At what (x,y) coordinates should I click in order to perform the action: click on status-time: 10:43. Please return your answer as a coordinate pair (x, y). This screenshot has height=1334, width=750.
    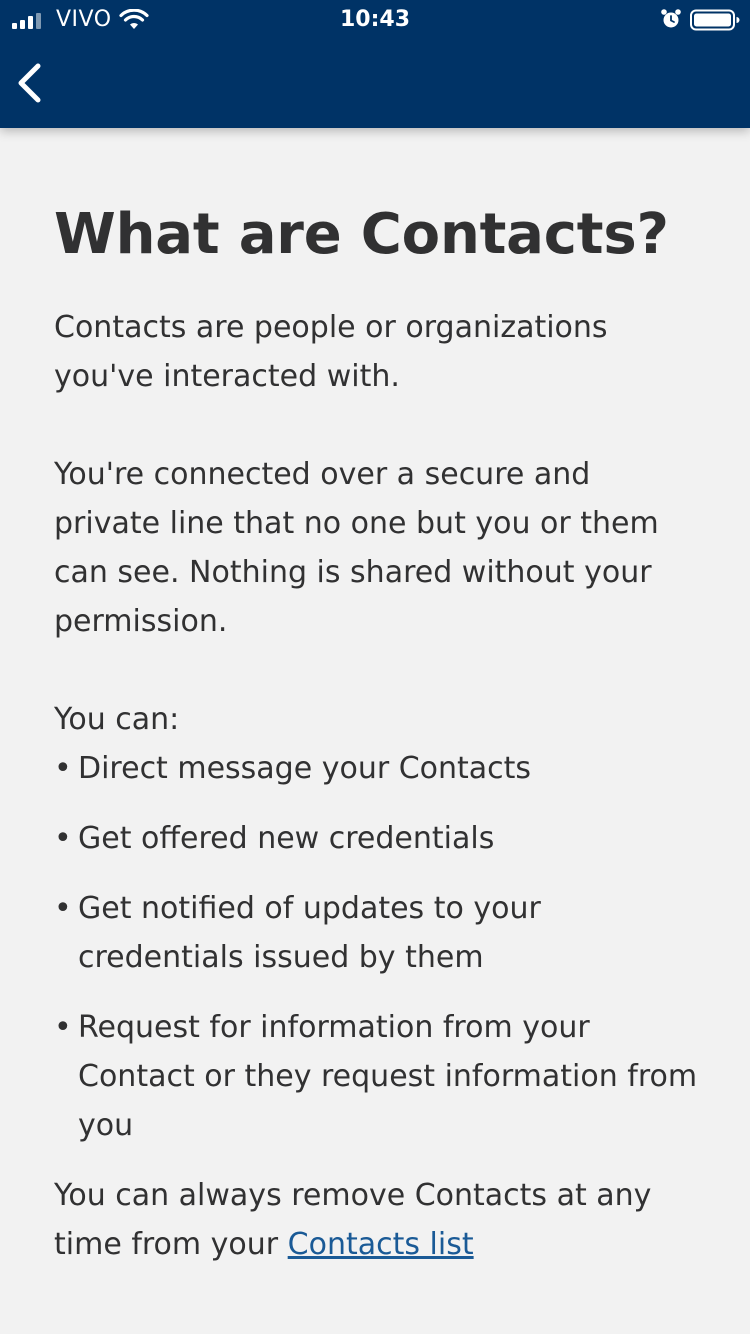
    Looking at the image, I should click on (375, 19).